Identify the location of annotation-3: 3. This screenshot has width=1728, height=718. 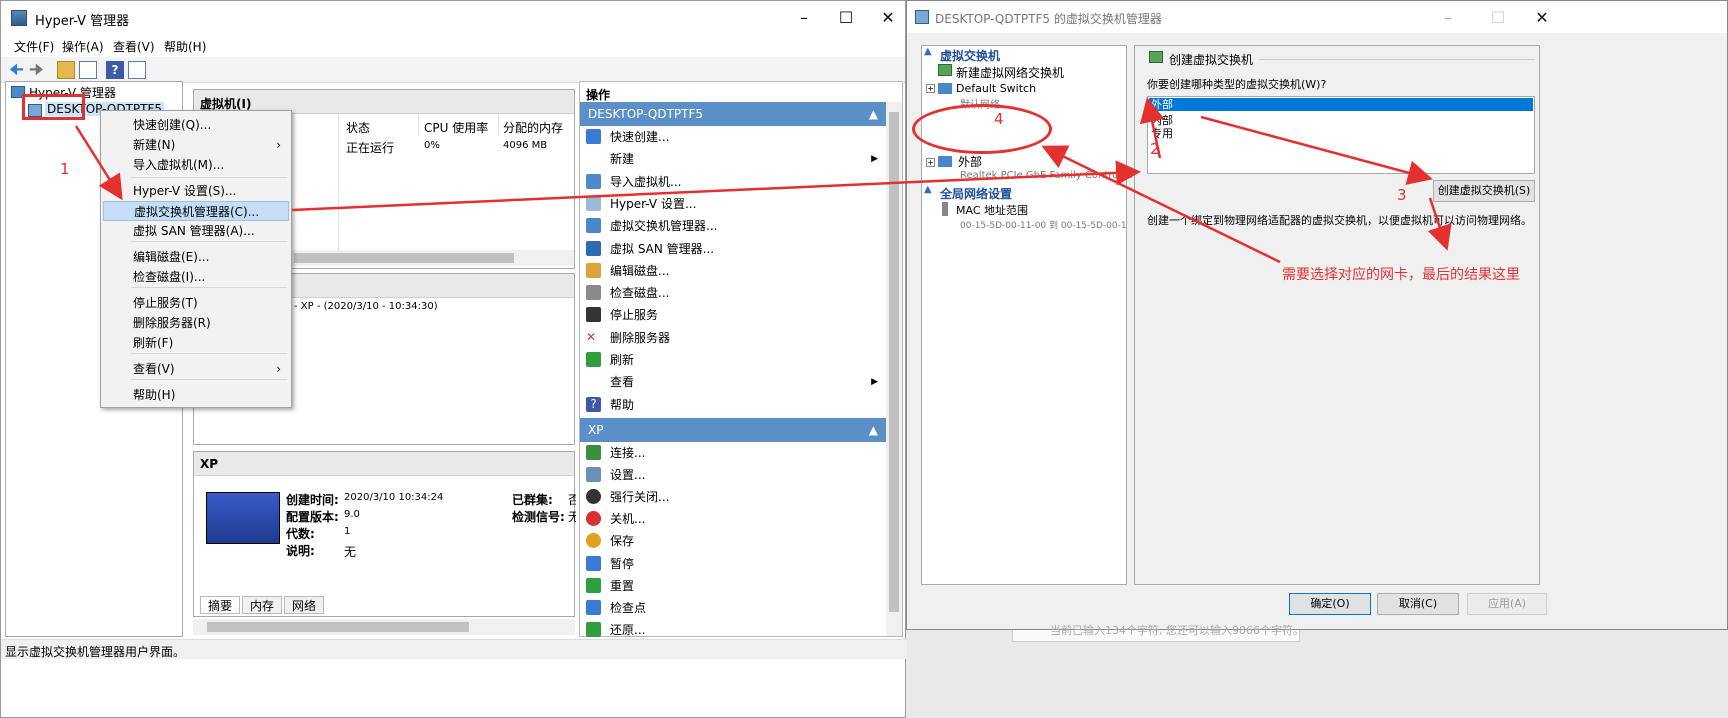
(1402, 195).